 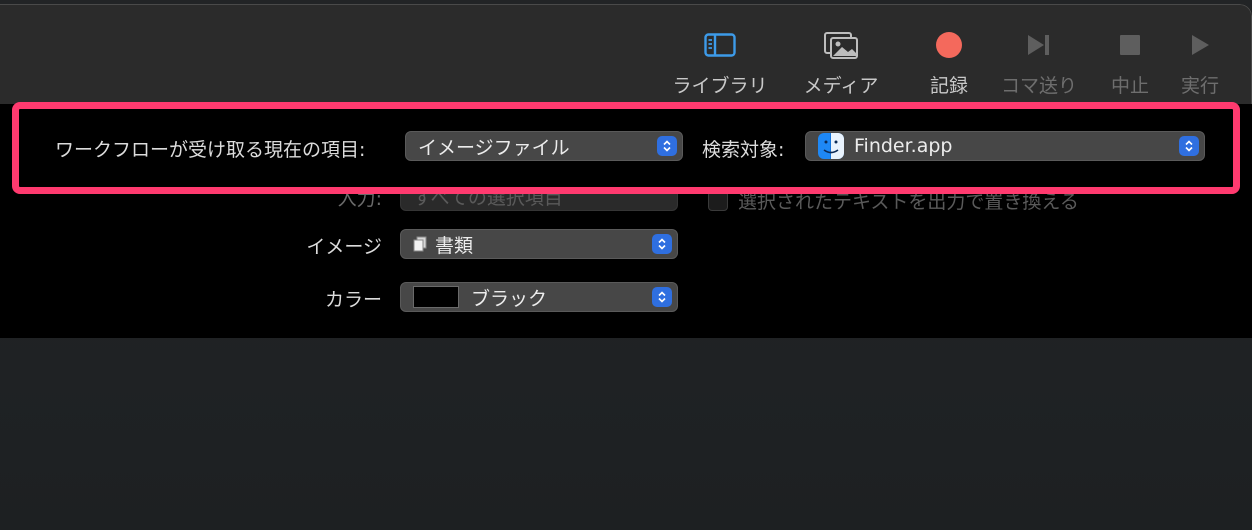 What do you see at coordinates (841, 86) in the screenshot?
I see `media-label: メディア` at bounding box center [841, 86].